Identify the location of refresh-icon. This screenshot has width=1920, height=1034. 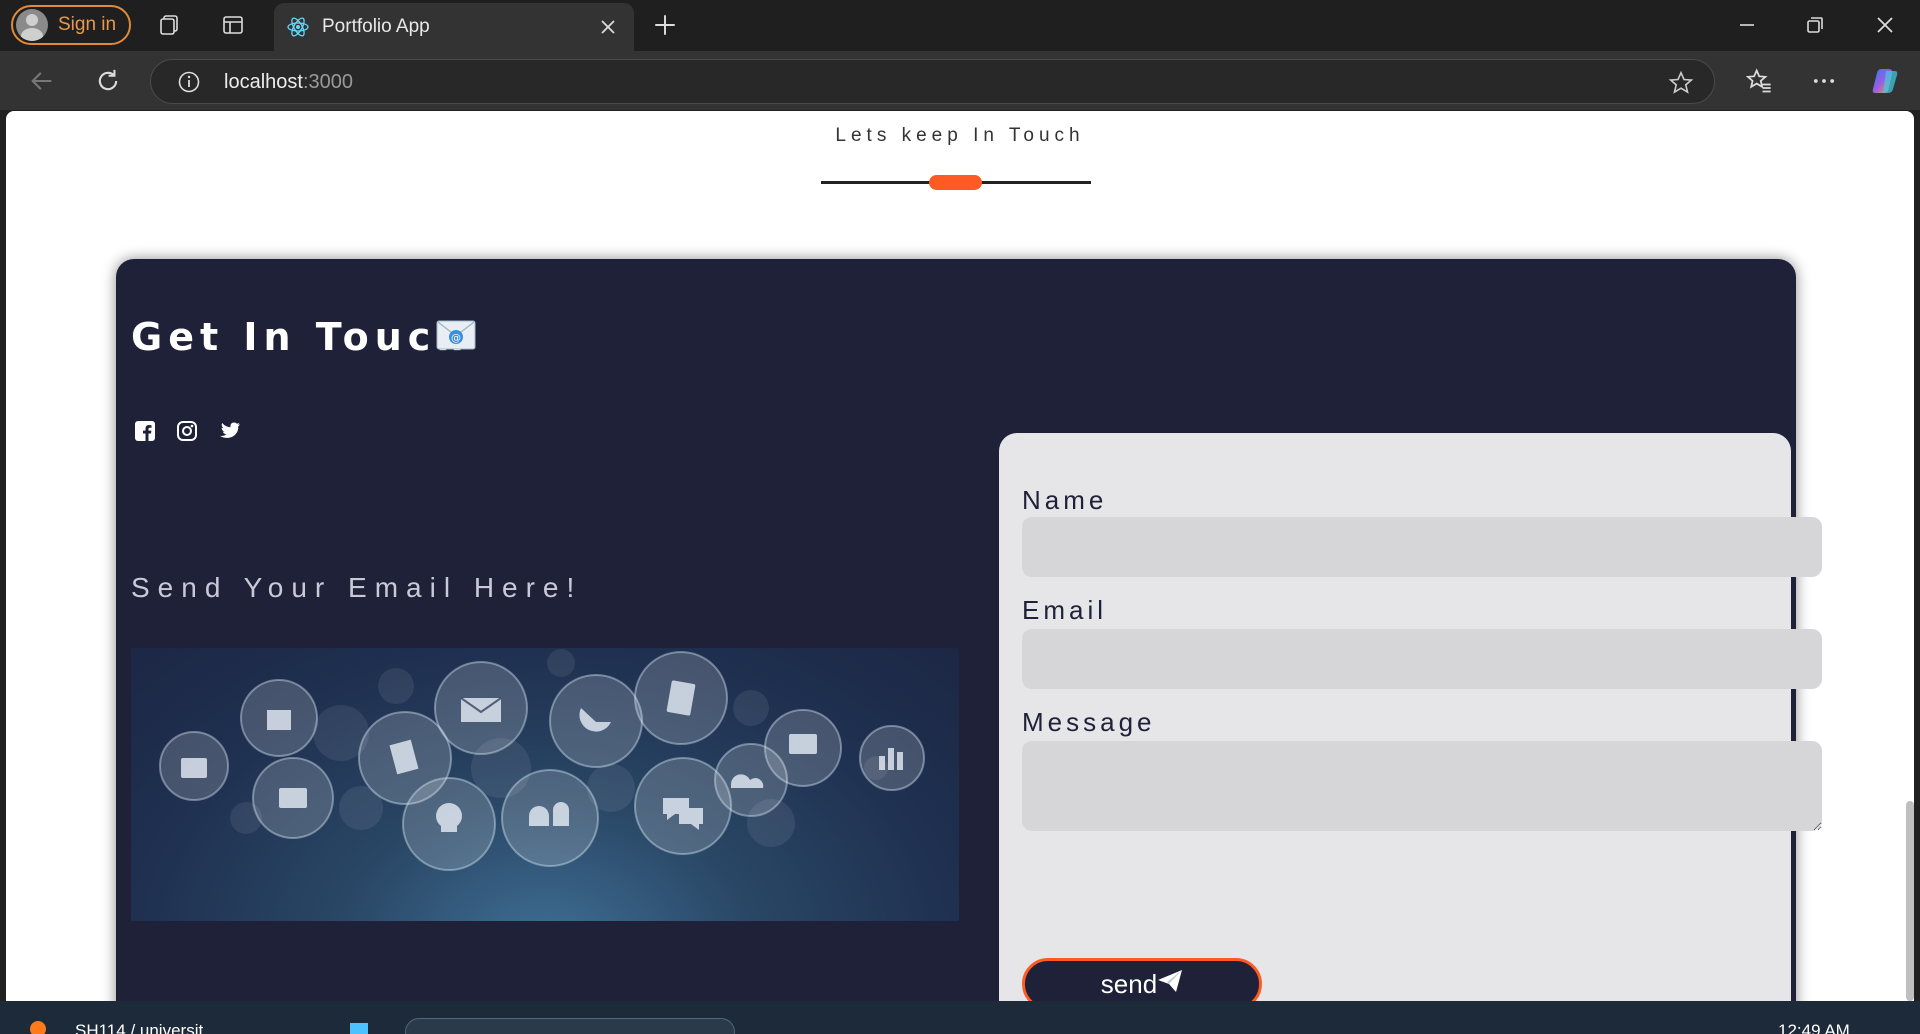
(108, 81).